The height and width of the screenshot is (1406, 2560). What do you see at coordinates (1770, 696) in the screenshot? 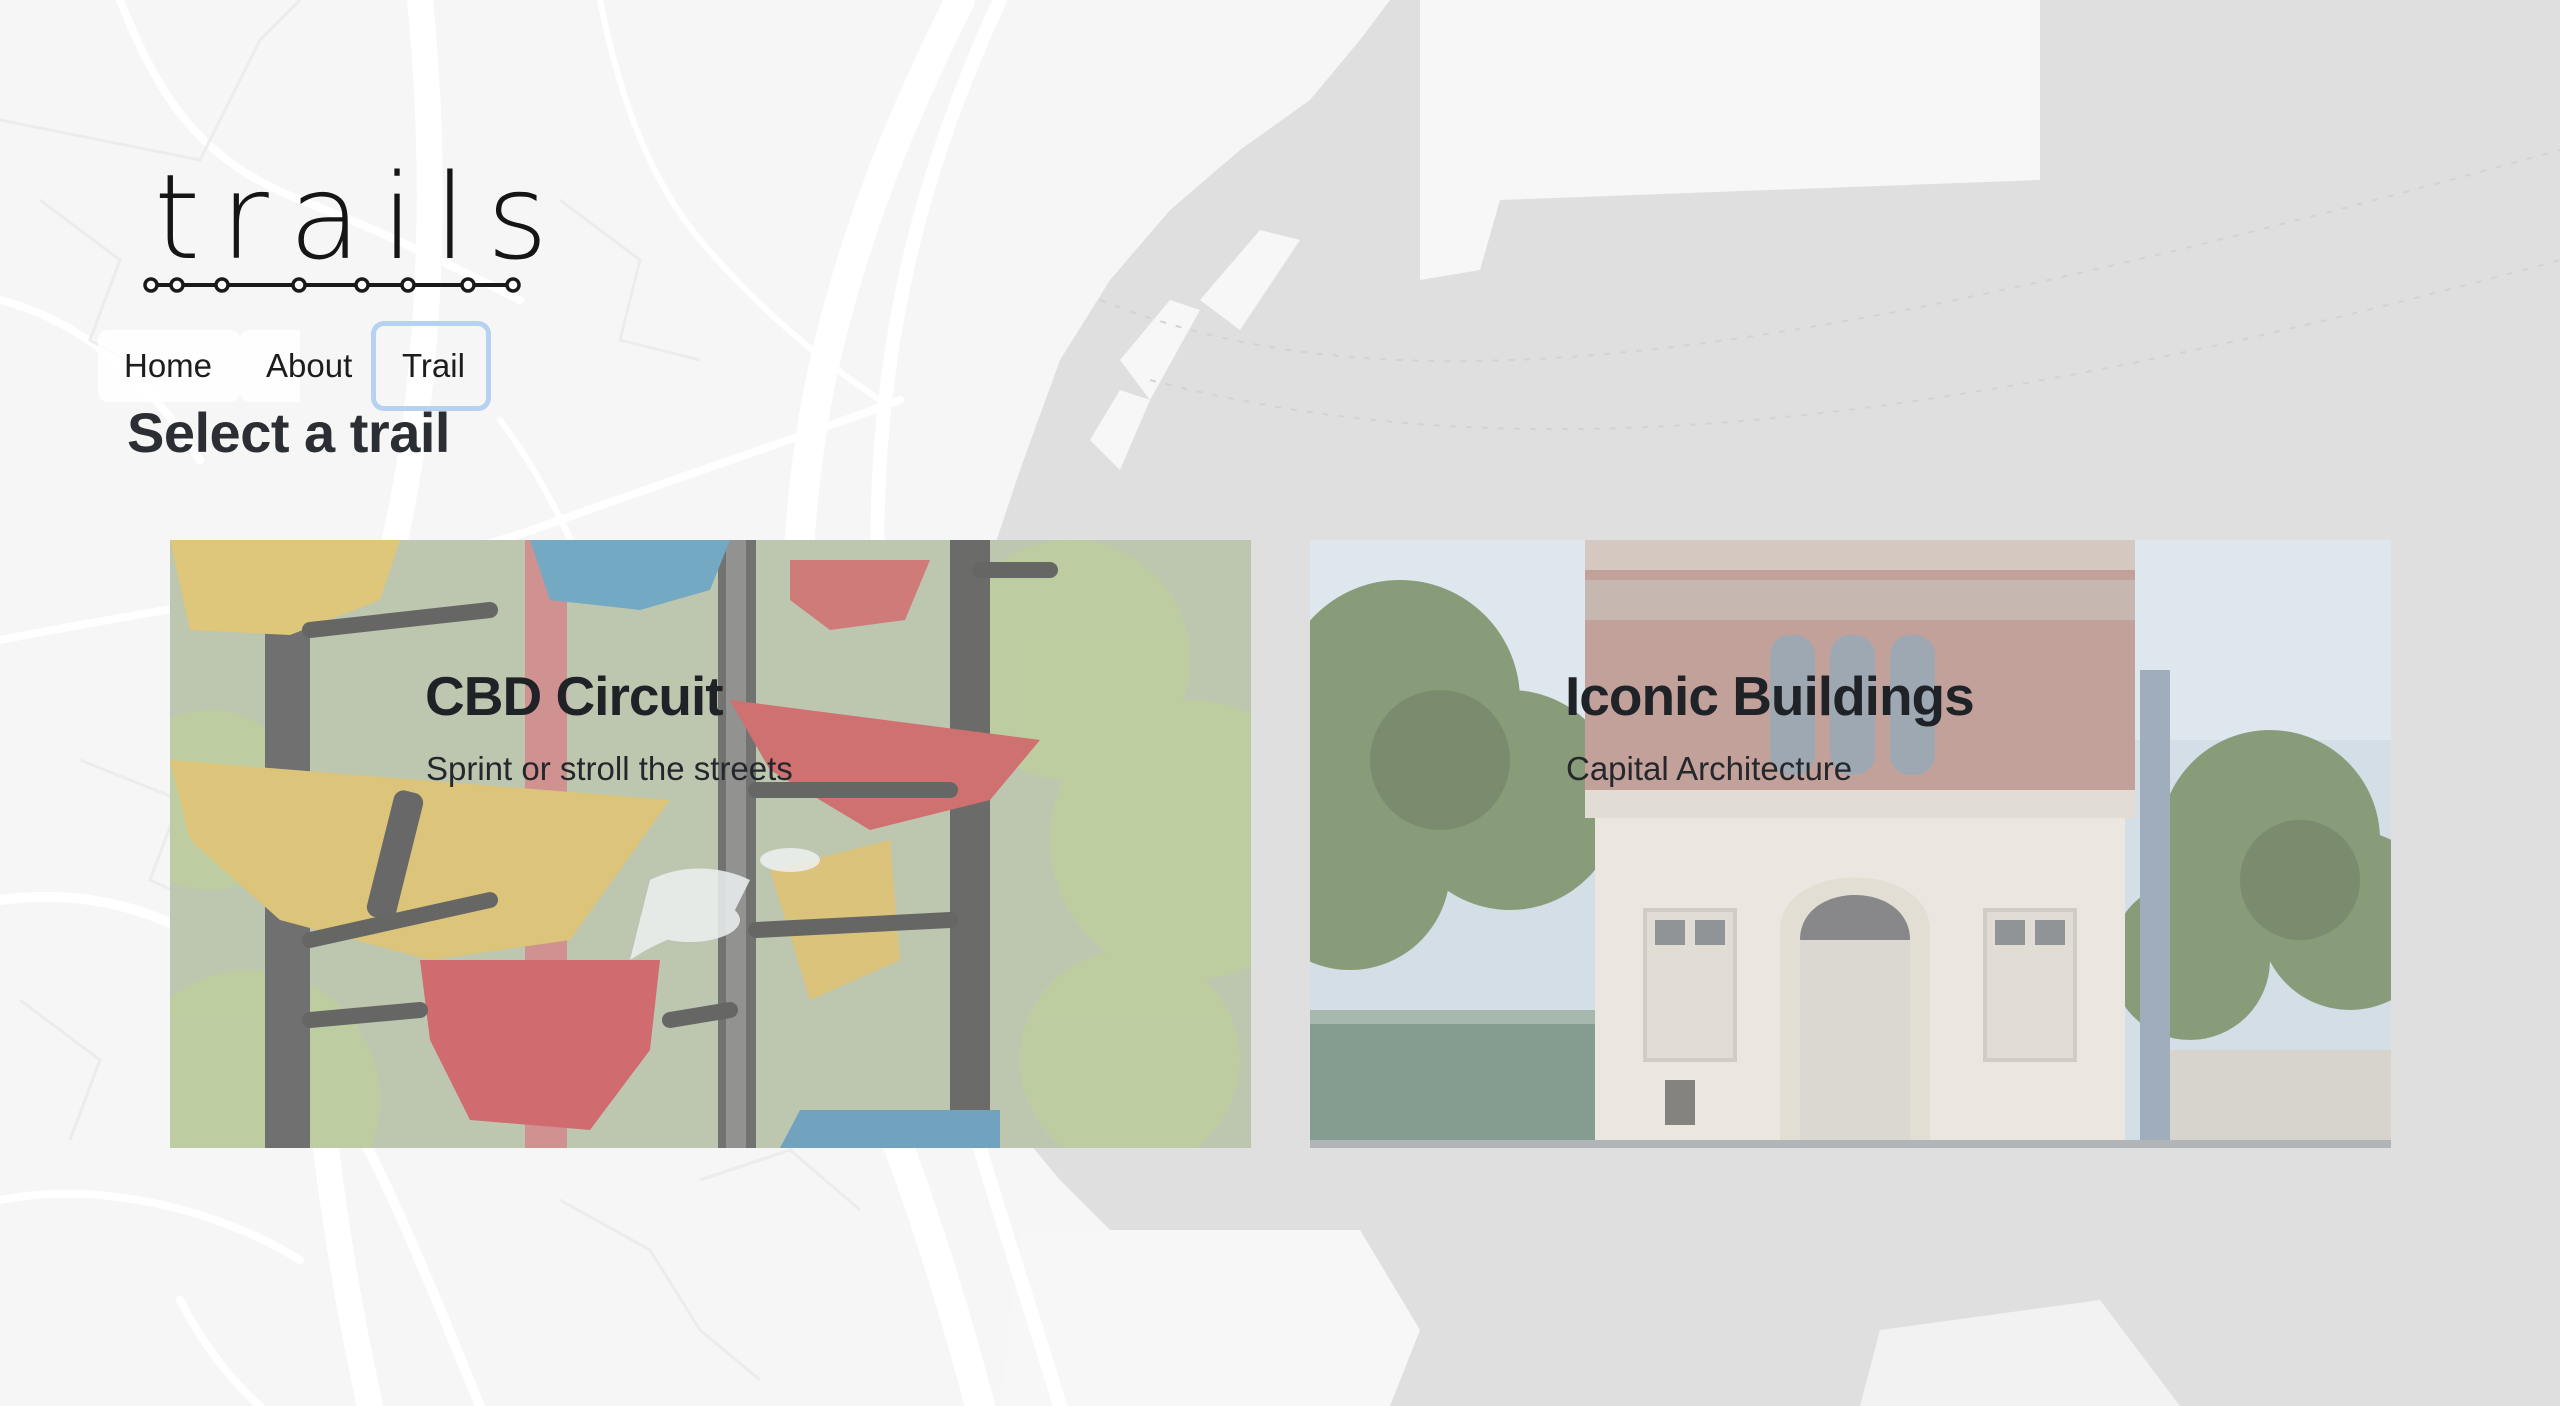
I see `card-title: Iconic Buildings` at bounding box center [1770, 696].